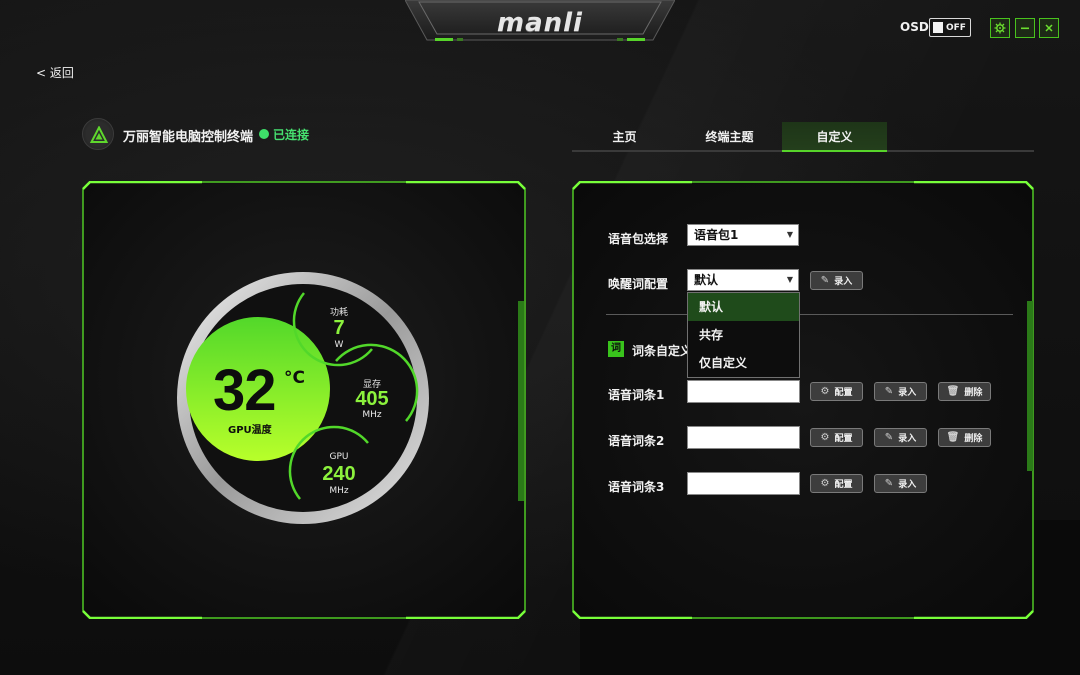 This screenshot has width=1080, height=675. What do you see at coordinates (743, 307) in the screenshot?
I see `wake-word-option-default: 默认` at bounding box center [743, 307].